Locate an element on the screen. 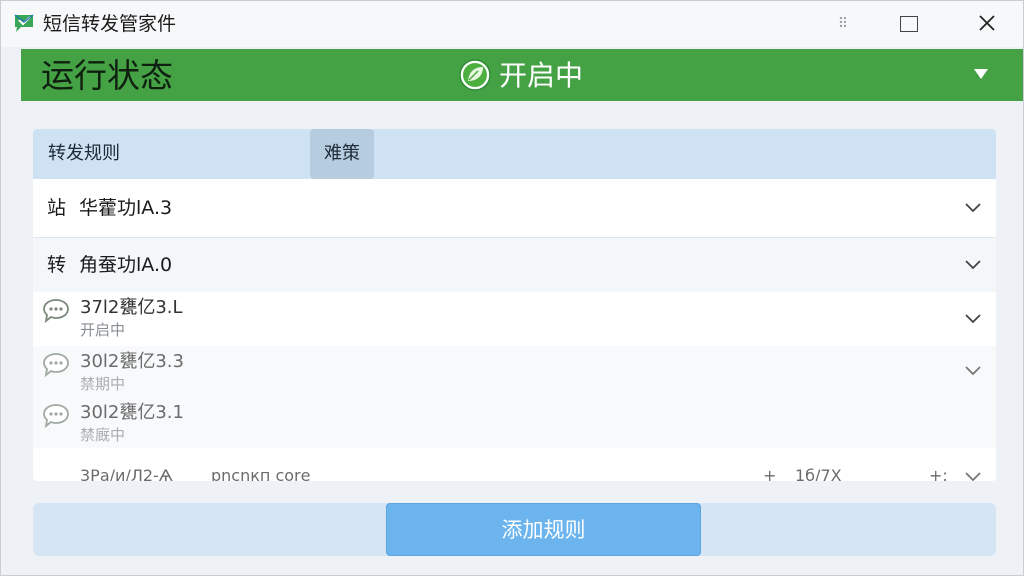 This screenshot has height=576, width=1024. rule-status: 开启中 is located at coordinates (103, 330).